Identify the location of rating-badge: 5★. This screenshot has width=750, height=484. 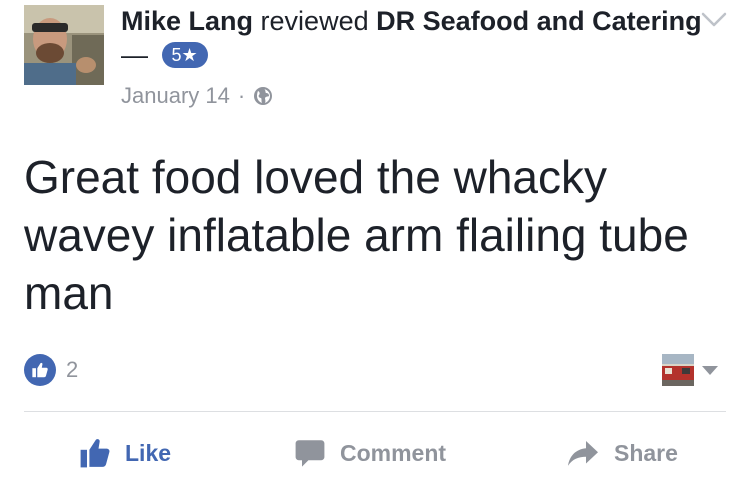
(184, 55).